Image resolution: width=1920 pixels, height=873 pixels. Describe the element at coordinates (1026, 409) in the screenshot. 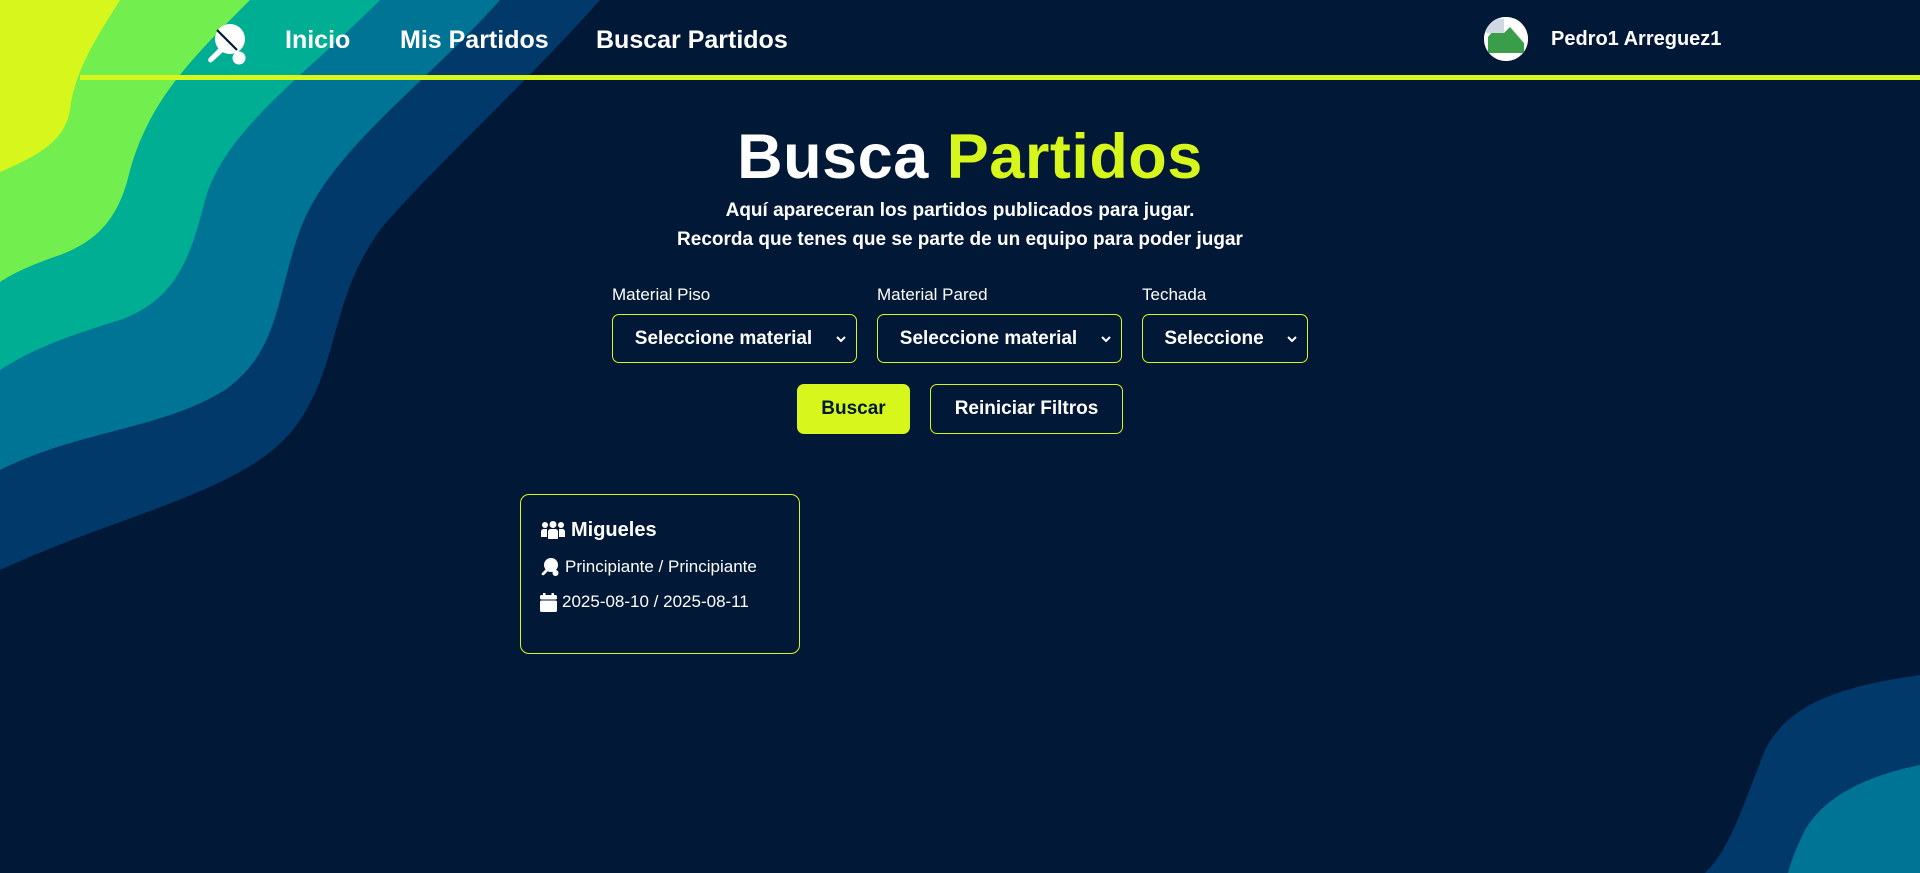

I see `reset-filters-button: Reiniciar Filtros` at that location.